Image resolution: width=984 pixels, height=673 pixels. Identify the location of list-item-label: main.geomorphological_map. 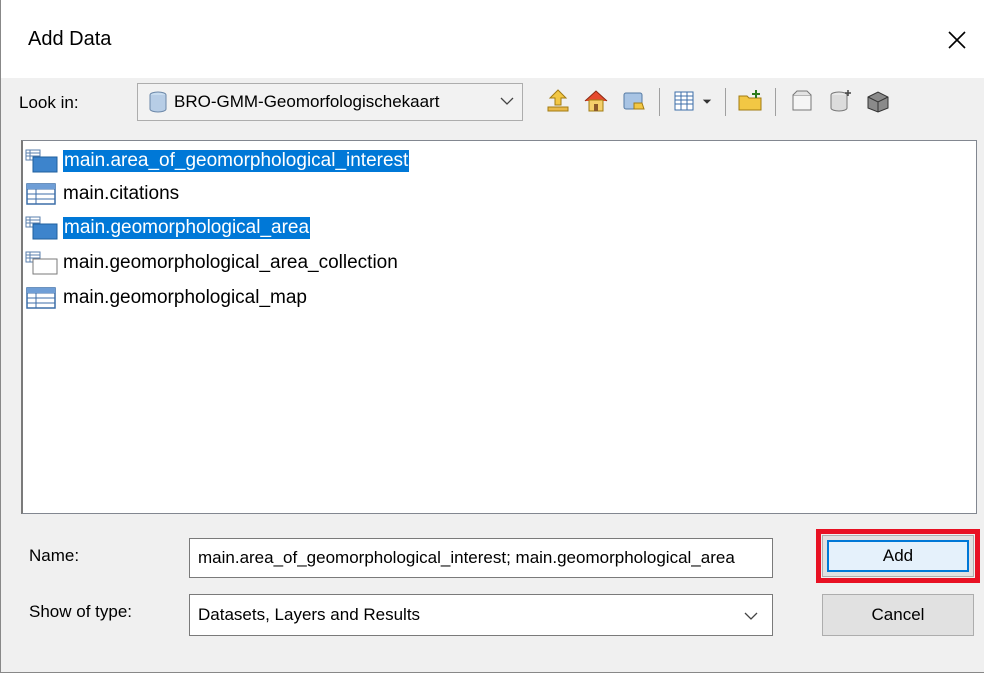
(185, 297).